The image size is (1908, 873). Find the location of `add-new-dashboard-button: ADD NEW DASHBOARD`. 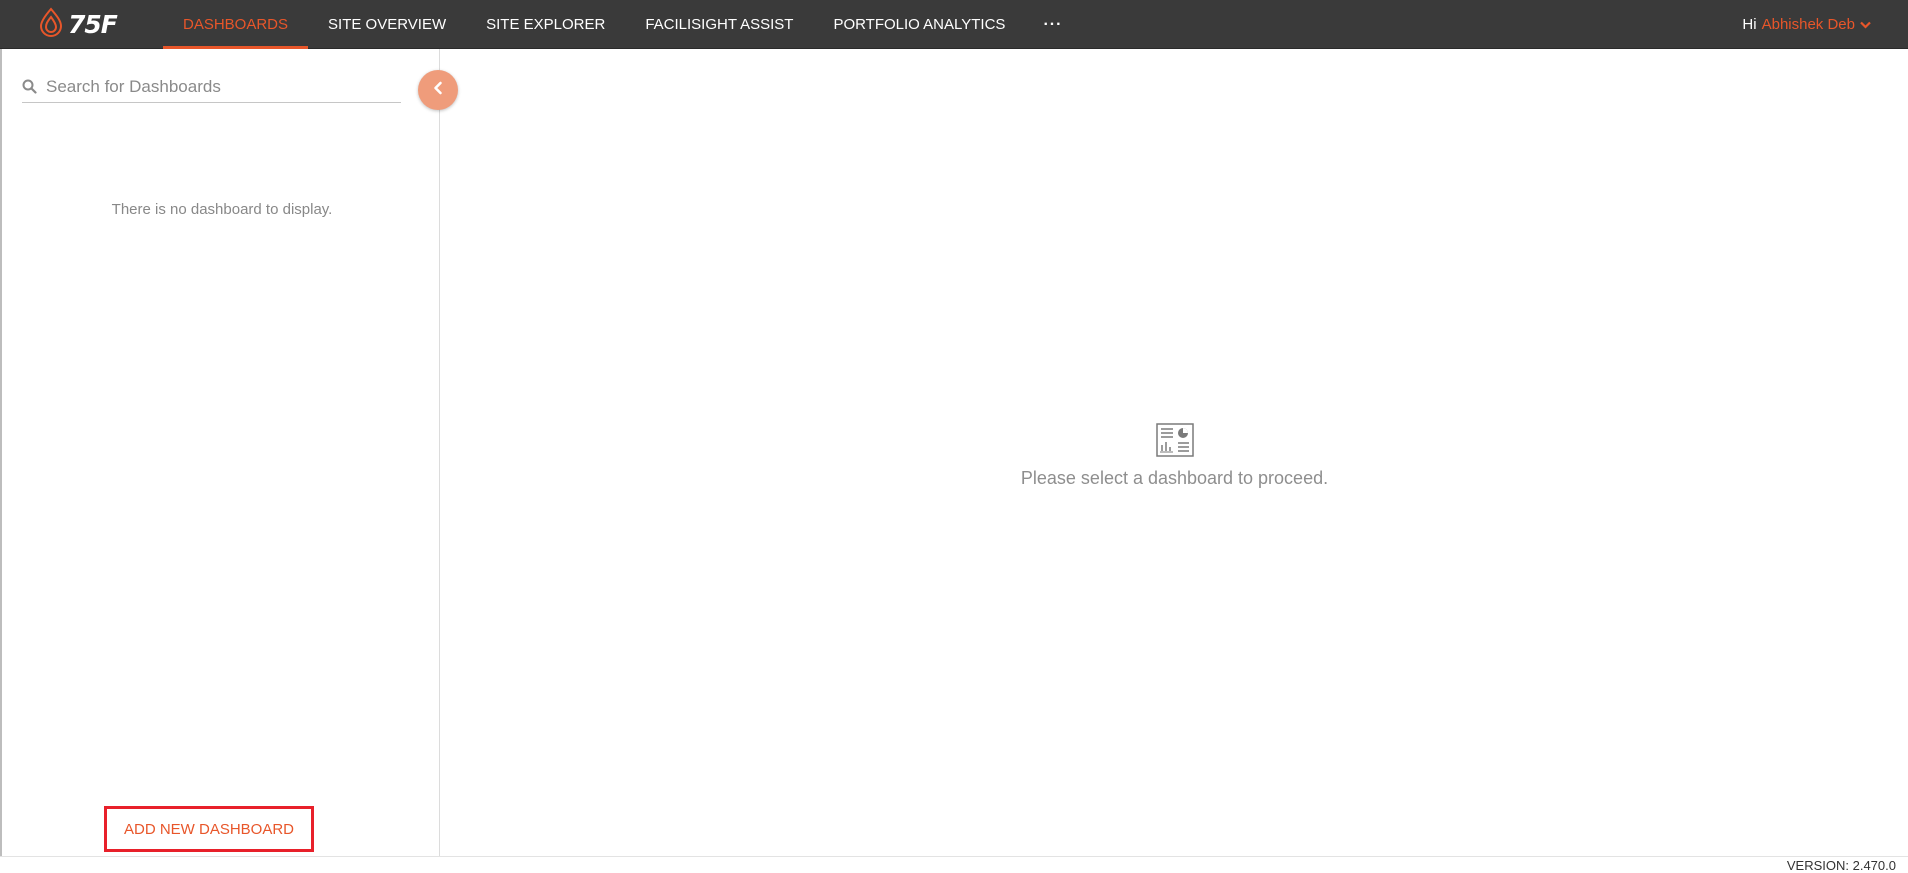

add-new-dashboard-button: ADD NEW DASHBOARD is located at coordinates (209, 829).